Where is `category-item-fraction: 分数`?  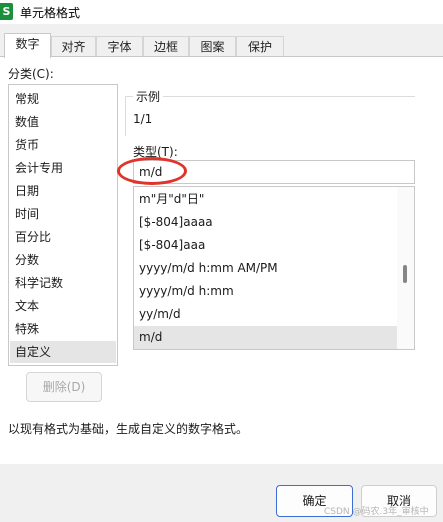
category-item-fraction: 分数 is located at coordinates (63, 260).